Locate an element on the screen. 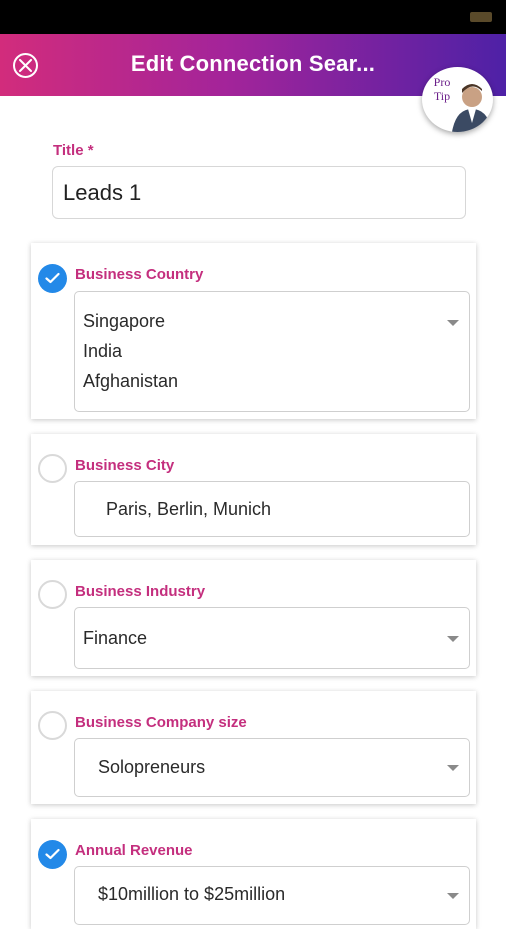 The width and height of the screenshot is (506, 929). country-option-3: Afghanistan is located at coordinates (131, 381).